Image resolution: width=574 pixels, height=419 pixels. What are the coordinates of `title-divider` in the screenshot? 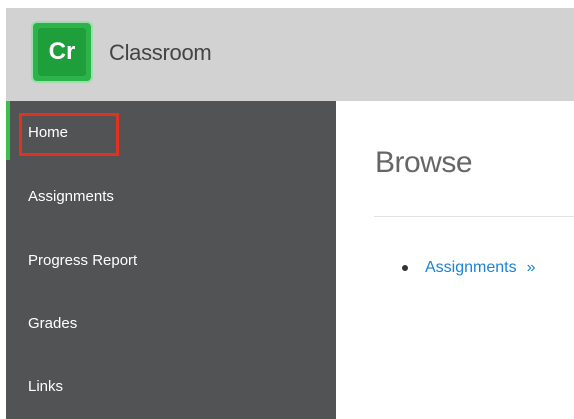 It's located at (474, 216).